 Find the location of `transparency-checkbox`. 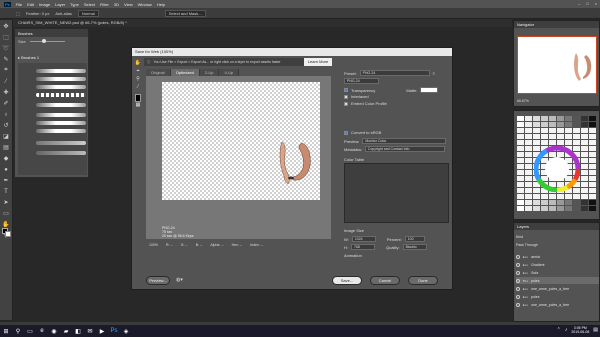

transparency-checkbox is located at coordinates (346, 90).